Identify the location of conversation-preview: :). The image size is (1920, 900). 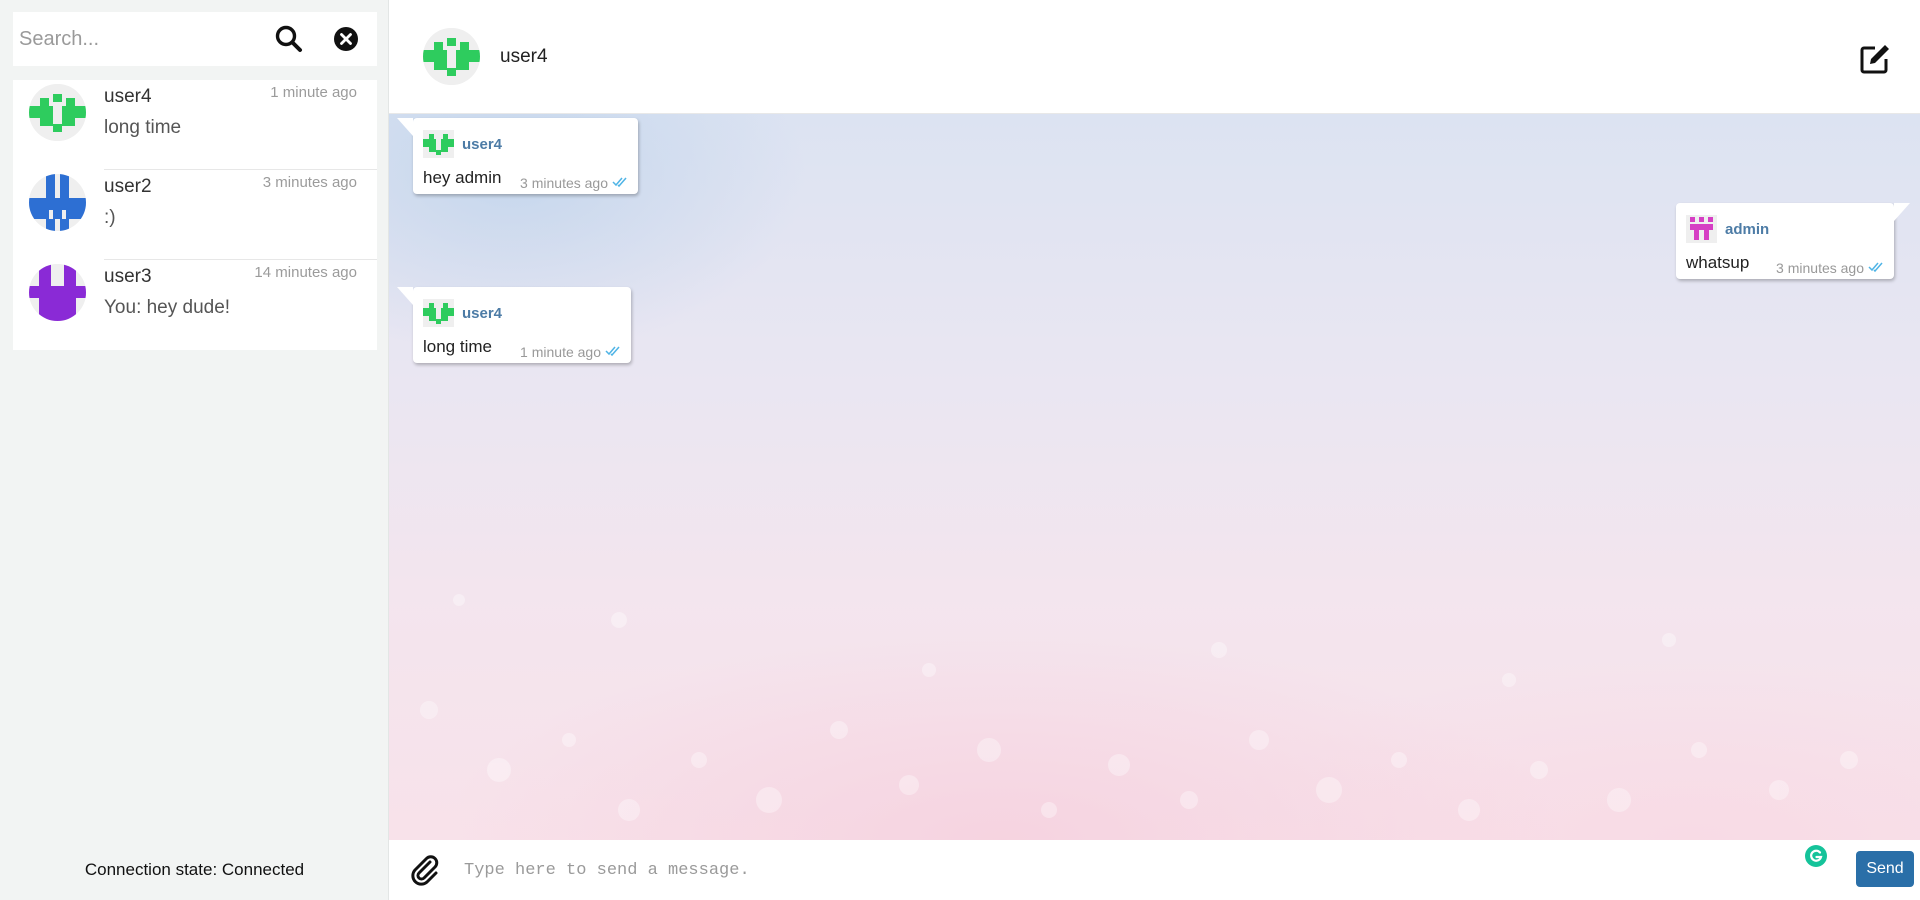
(110, 217).